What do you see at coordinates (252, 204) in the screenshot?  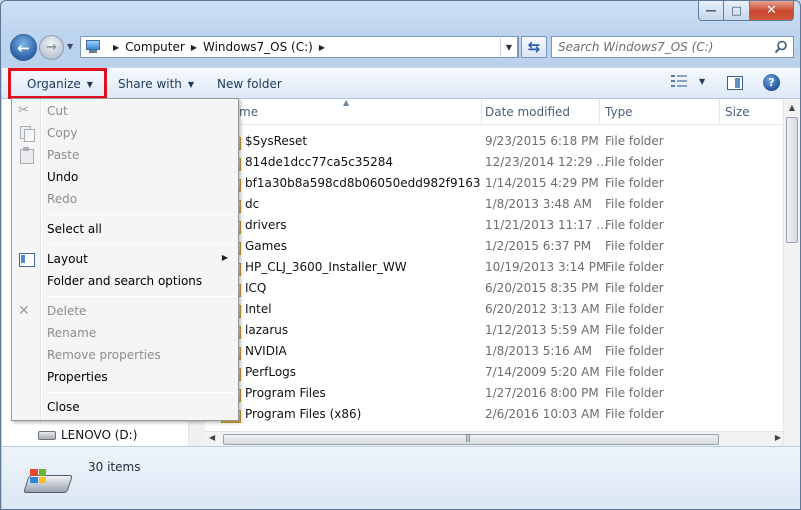 I see `file-name: dc` at bounding box center [252, 204].